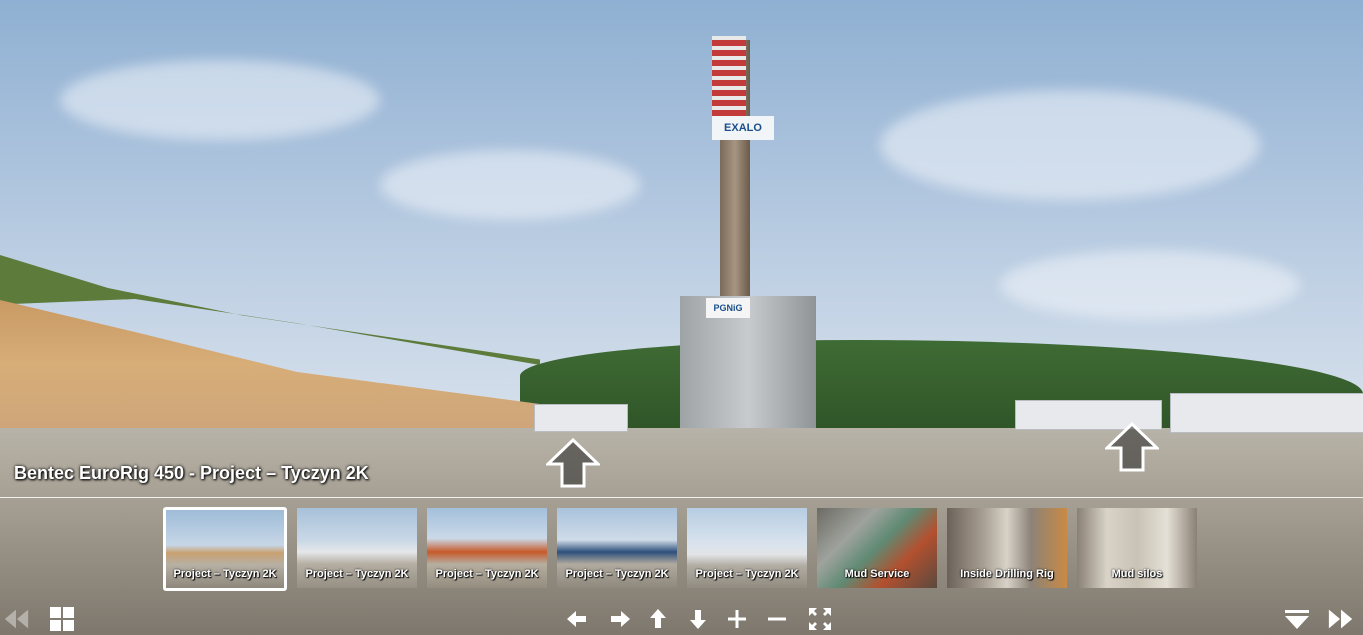 The width and height of the screenshot is (1363, 635). I want to click on fullscreen-icon, so click(820, 619).